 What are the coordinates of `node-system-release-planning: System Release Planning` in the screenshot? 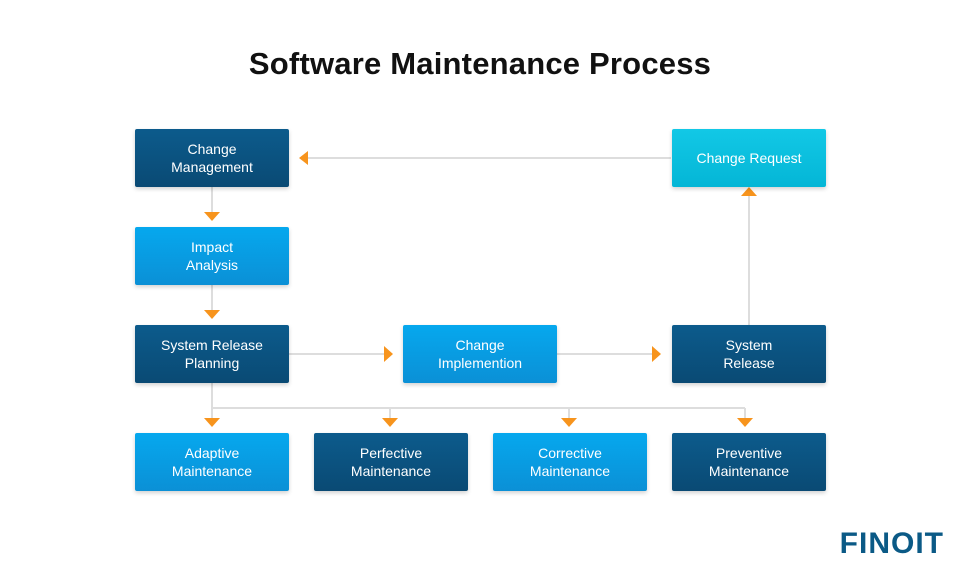 It's located at (212, 354).